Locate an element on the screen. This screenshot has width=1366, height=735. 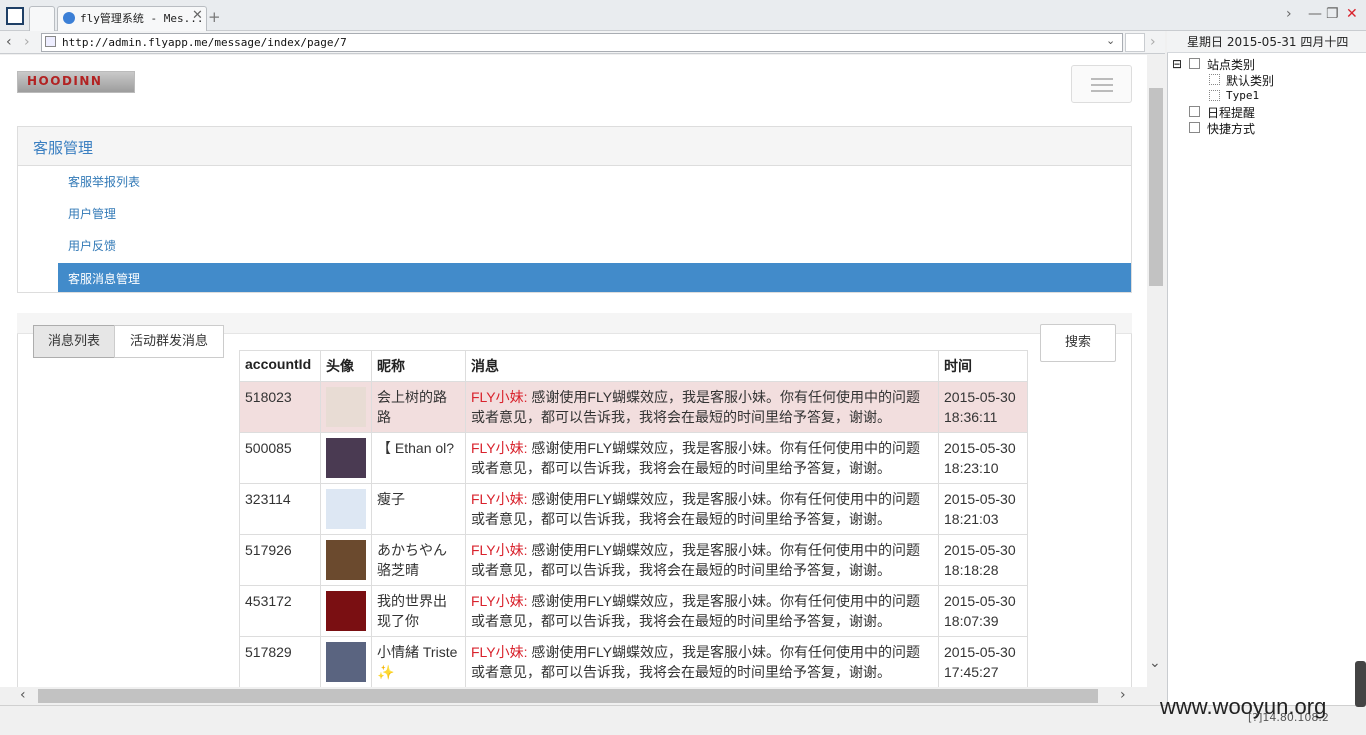
tree-item-default-category: 默认类别 is located at coordinates (1250, 80).